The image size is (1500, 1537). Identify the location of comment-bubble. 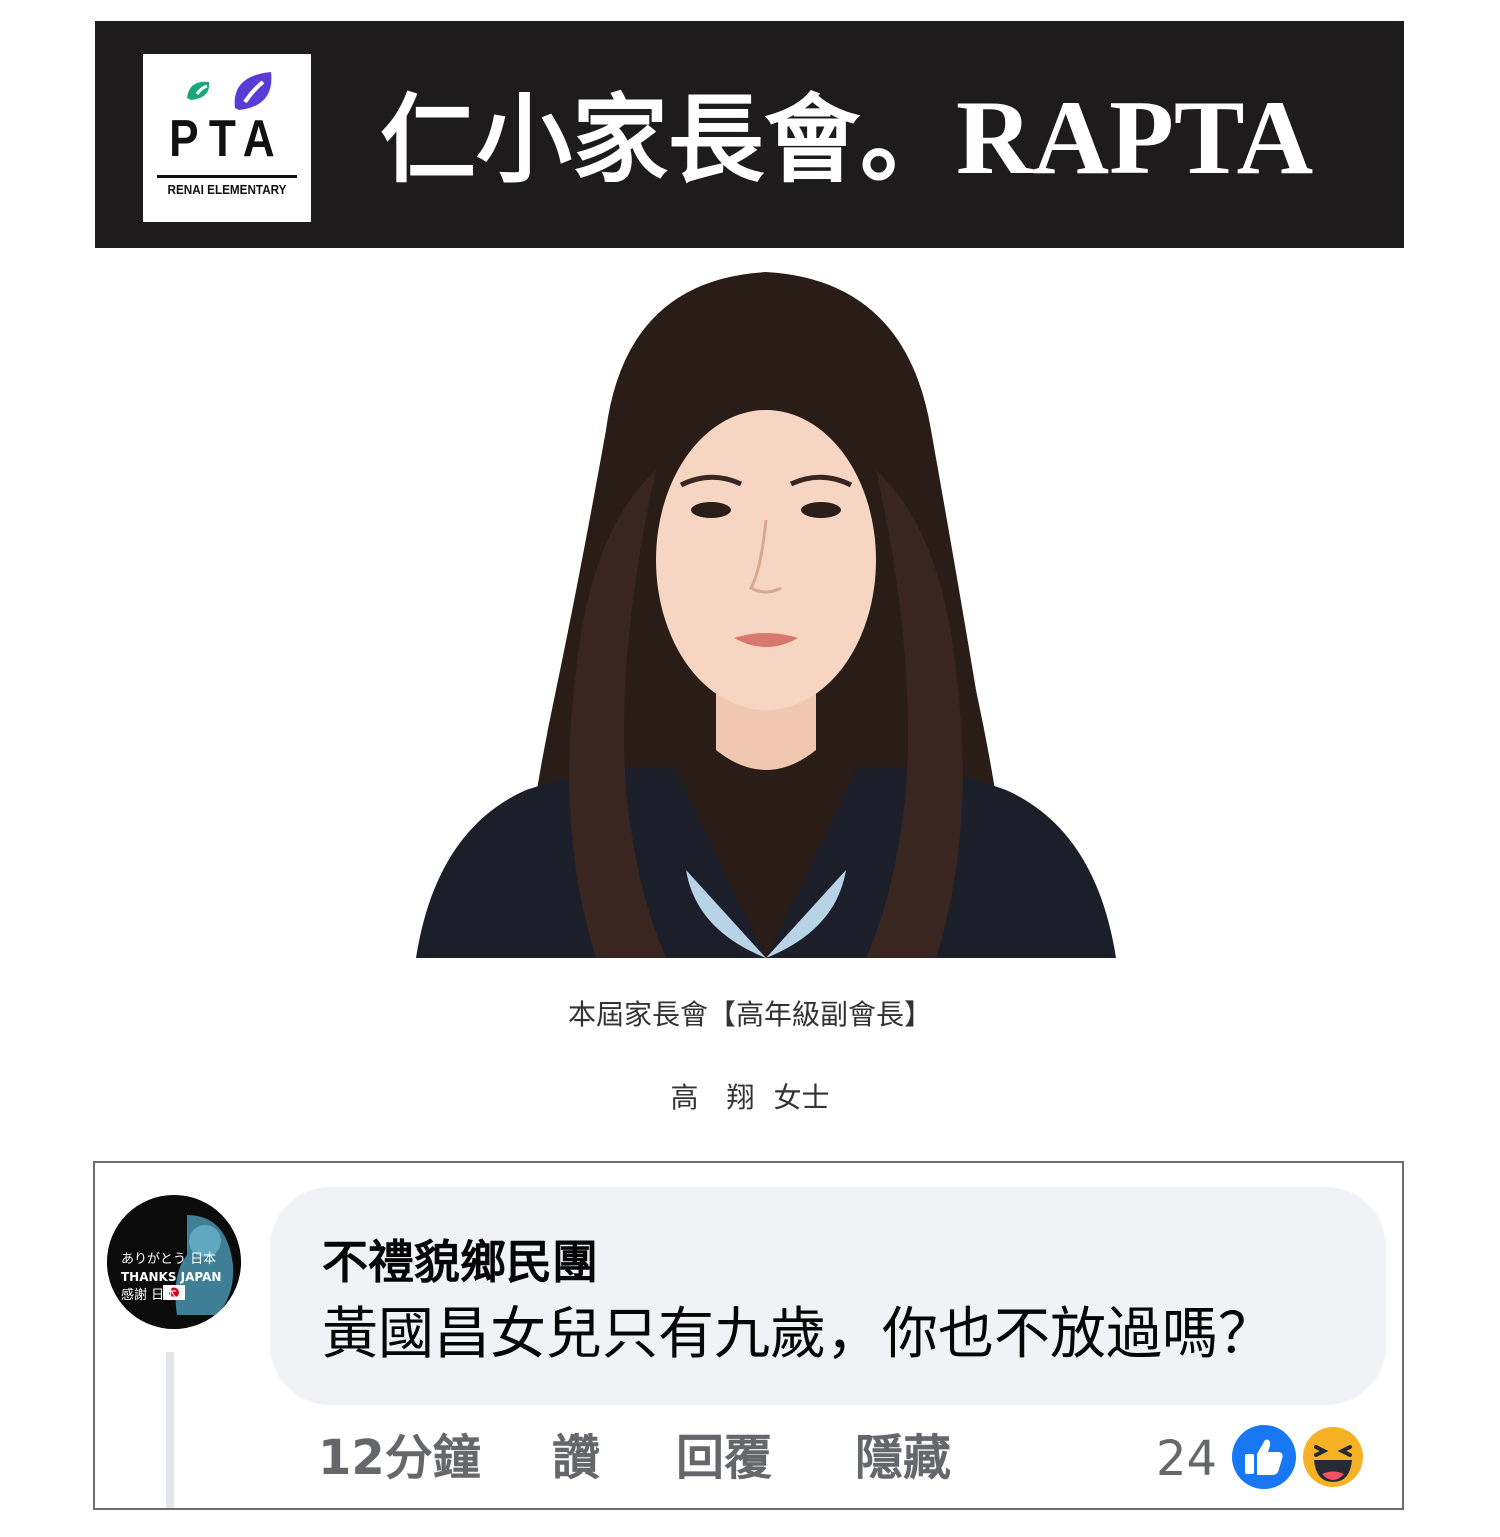
(828, 1296).